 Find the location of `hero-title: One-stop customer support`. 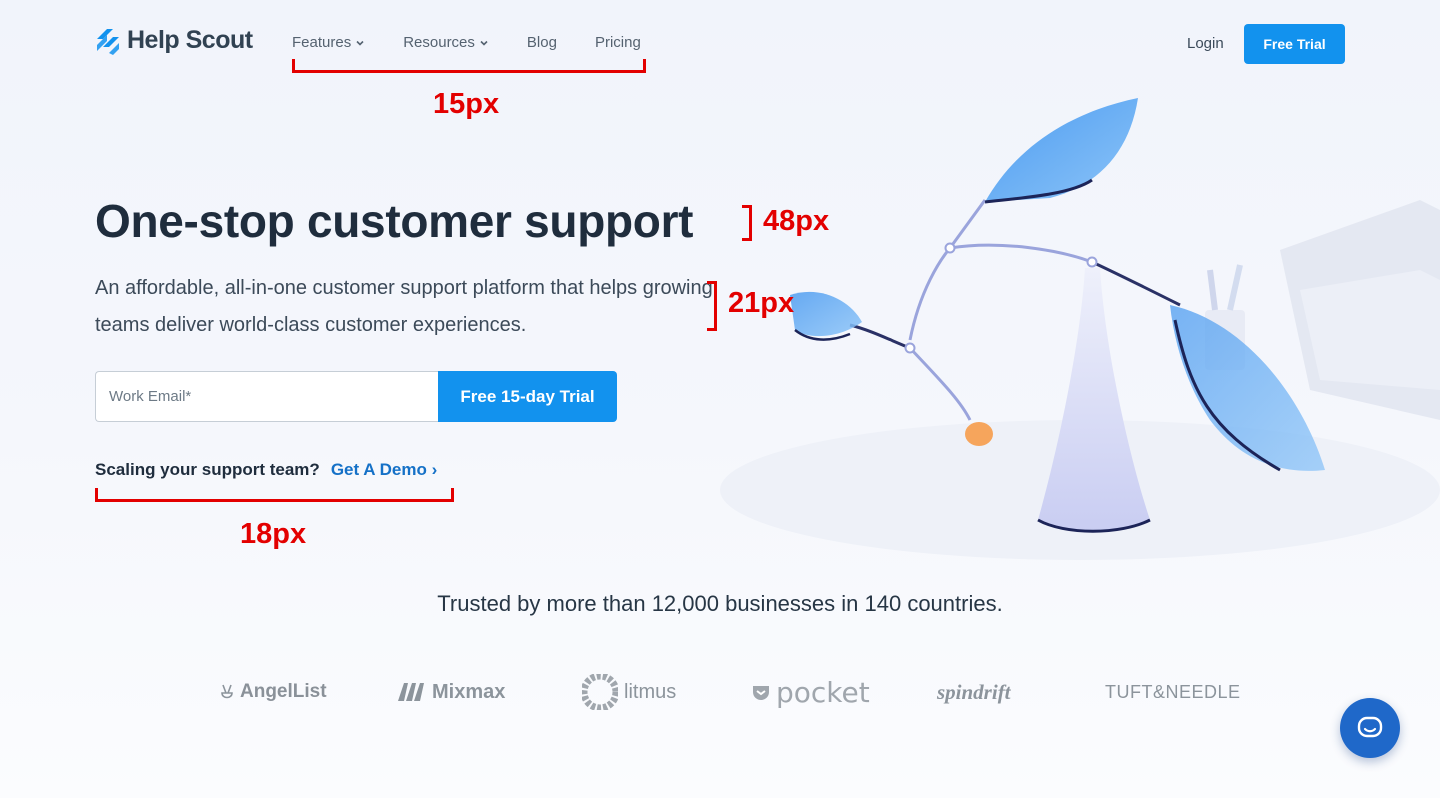

hero-title: One-stop customer support is located at coordinates (394, 221).